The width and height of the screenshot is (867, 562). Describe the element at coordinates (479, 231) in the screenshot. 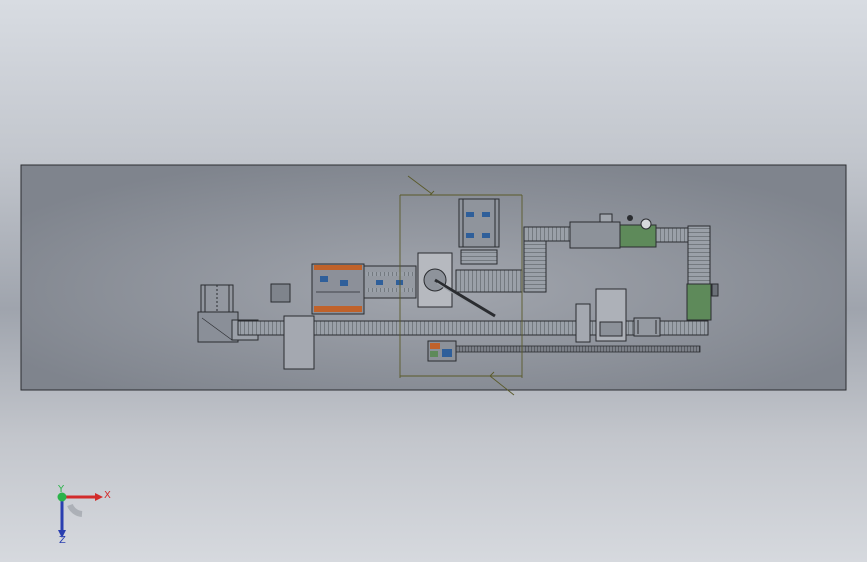

I see `vertical-lift-station` at that location.